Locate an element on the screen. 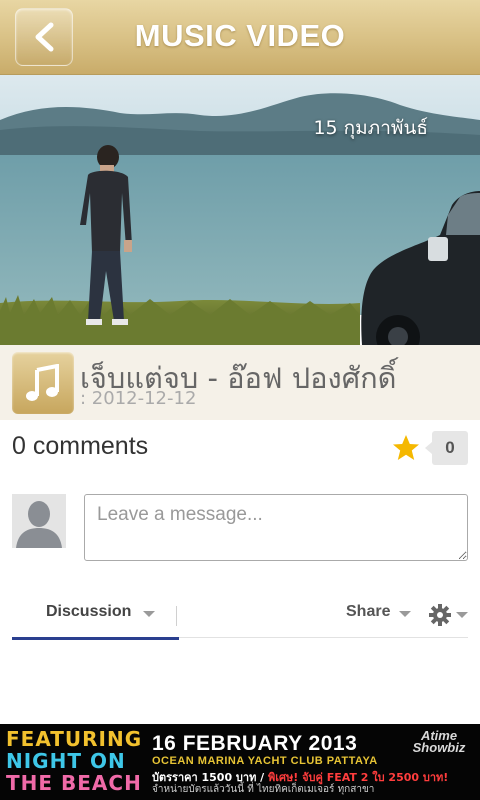 The height and width of the screenshot is (800, 480). avatar is located at coordinates (39, 521).